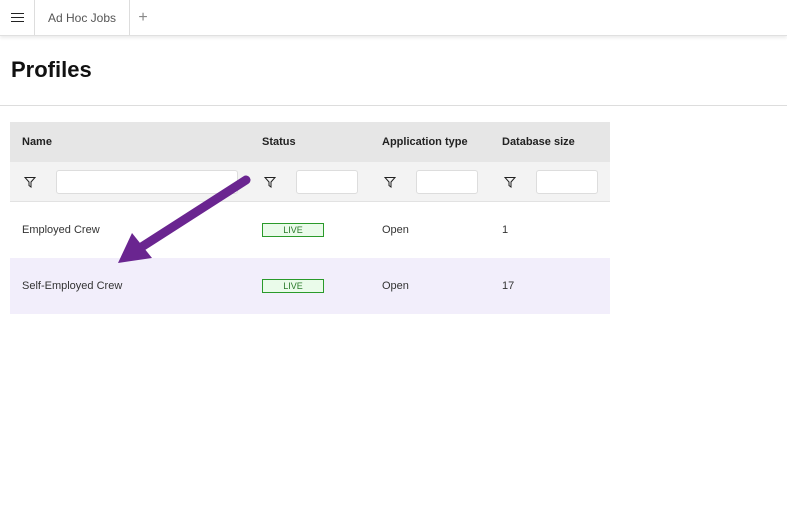 The image size is (787, 522). Describe the element at coordinates (82, 17) in the screenshot. I see `tab-ad-hoc-jobs: Ad Hoc Jobs` at that location.